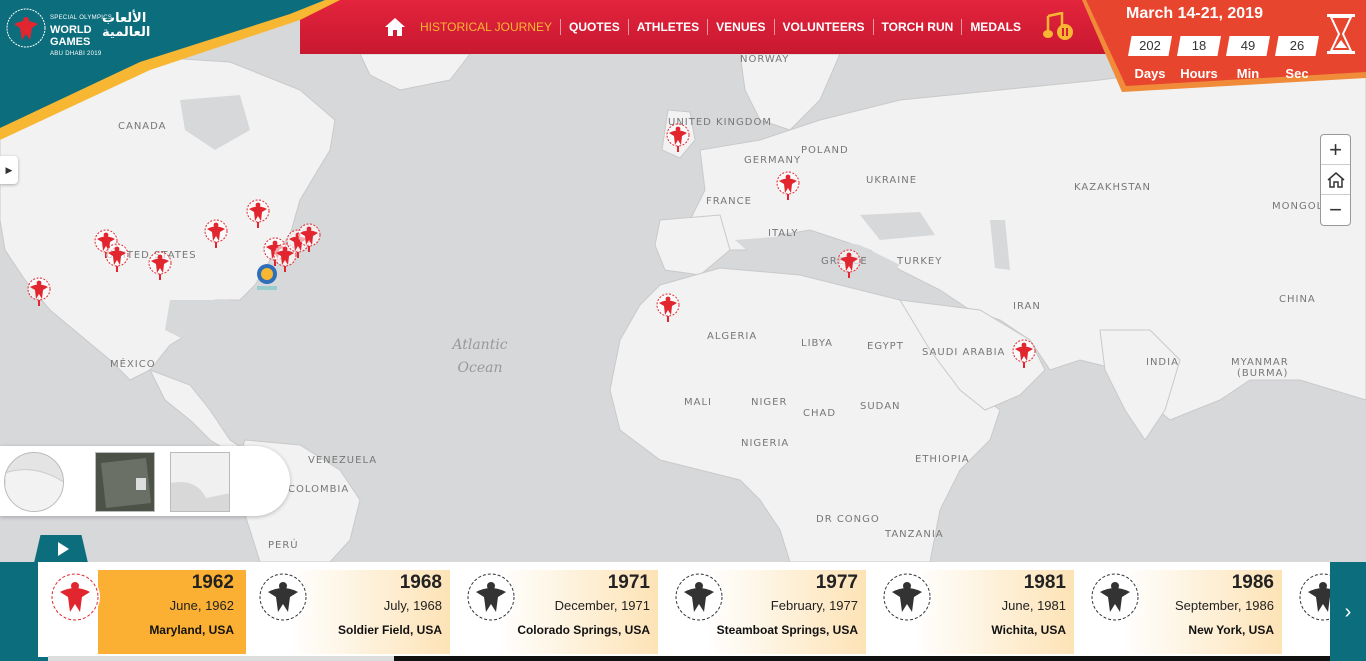 The height and width of the screenshot is (661, 1366). I want to click on map-label-germany: GERMANY, so click(773, 160).